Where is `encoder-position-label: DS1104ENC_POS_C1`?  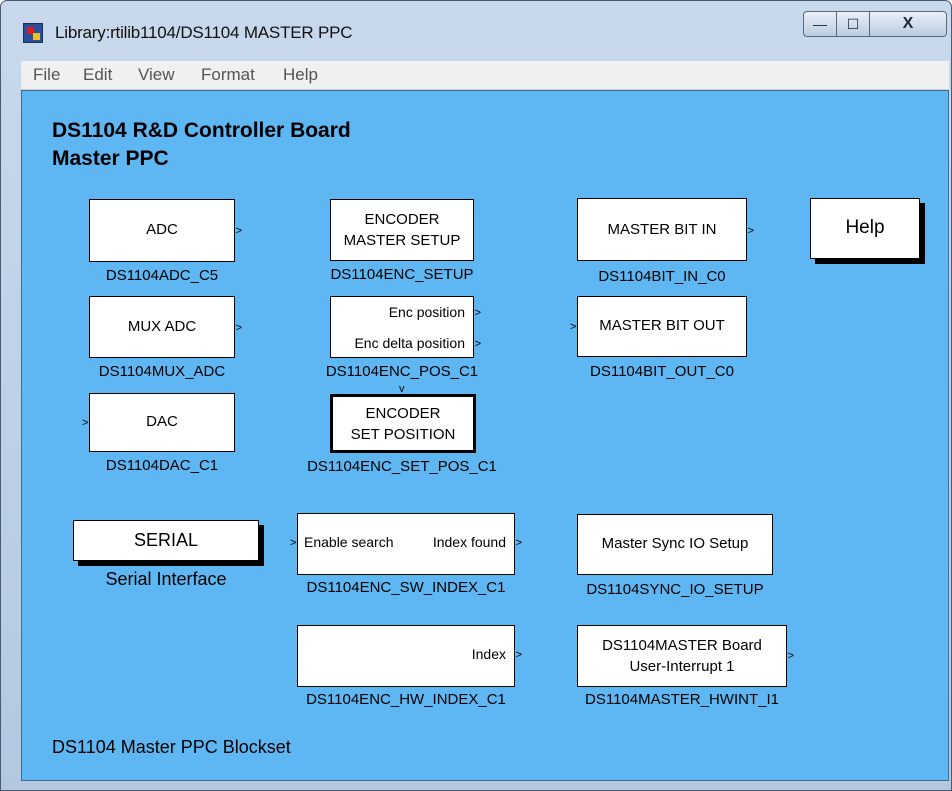
encoder-position-label: DS1104ENC_POS_C1 is located at coordinates (402, 371).